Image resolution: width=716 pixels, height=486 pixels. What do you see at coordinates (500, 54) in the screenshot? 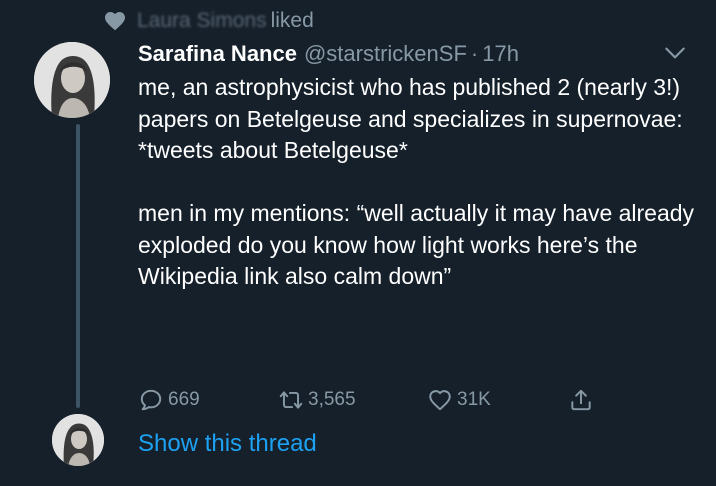
I see `tweet-timestamp: 17h` at bounding box center [500, 54].